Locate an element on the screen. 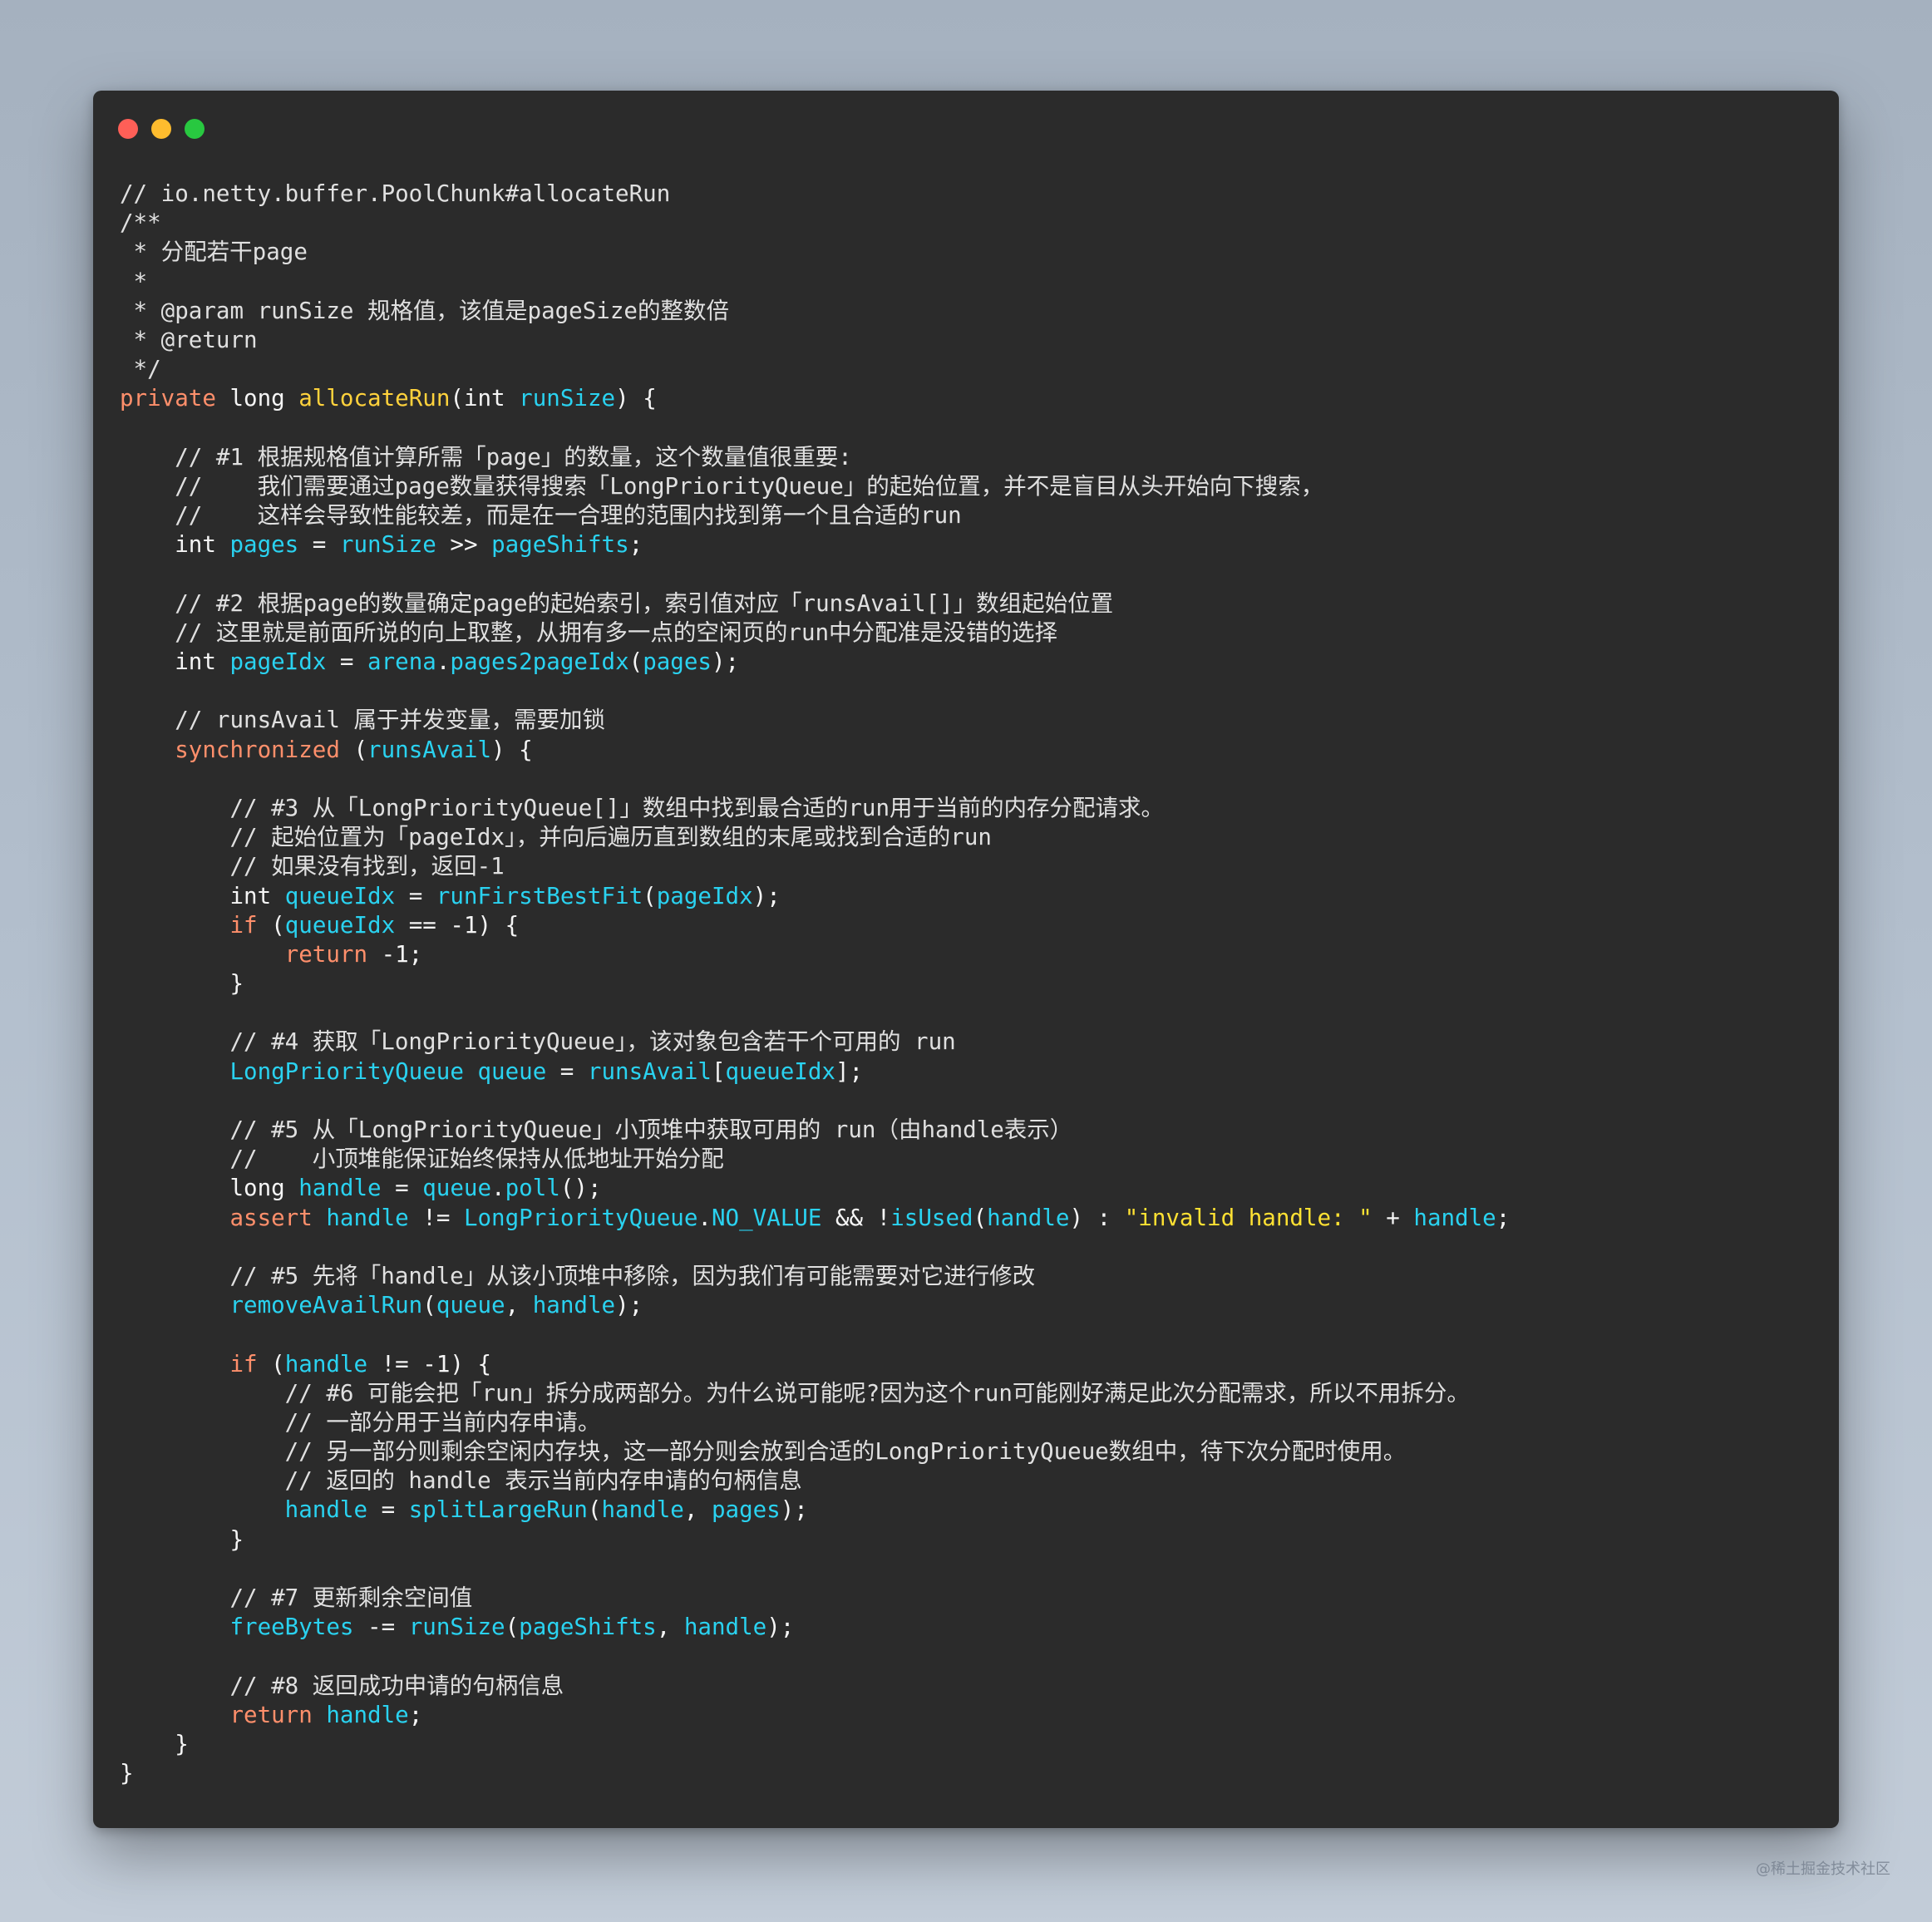 This screenshot has width=1932, height=1922. code-token: * @return is located at coordinates (189, 339).